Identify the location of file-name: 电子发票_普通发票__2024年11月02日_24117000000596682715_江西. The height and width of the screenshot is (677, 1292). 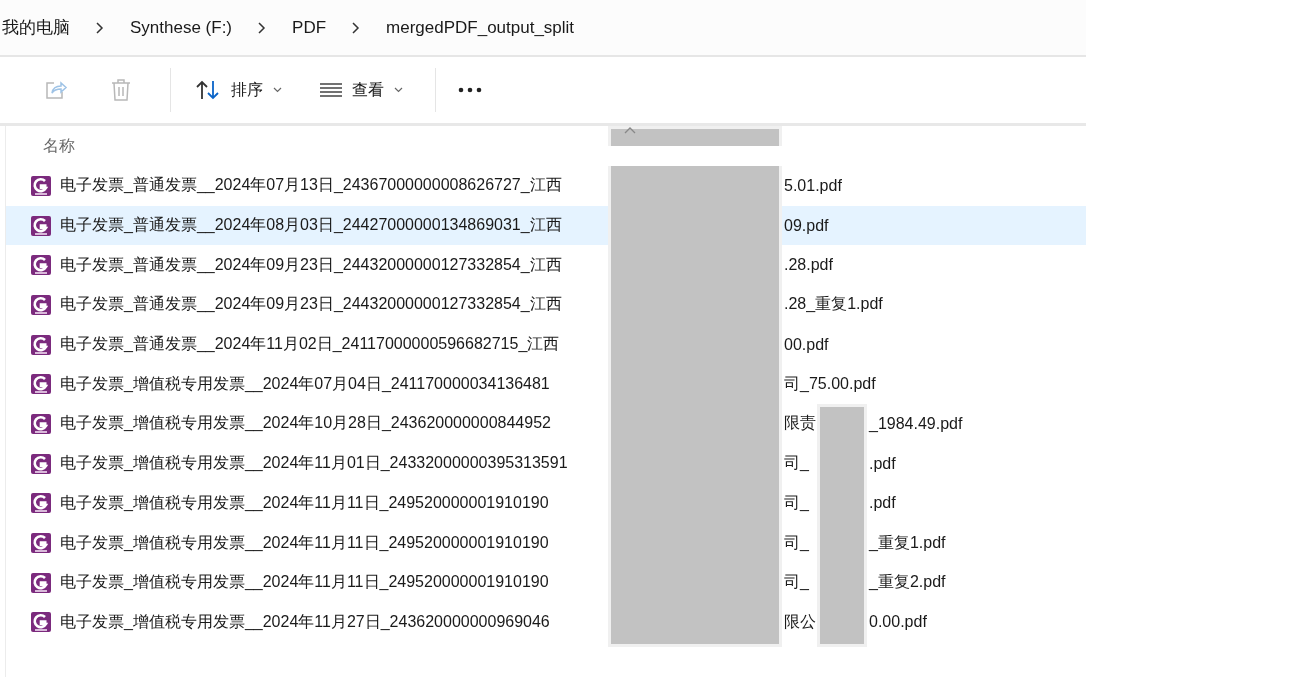
(310, 344).